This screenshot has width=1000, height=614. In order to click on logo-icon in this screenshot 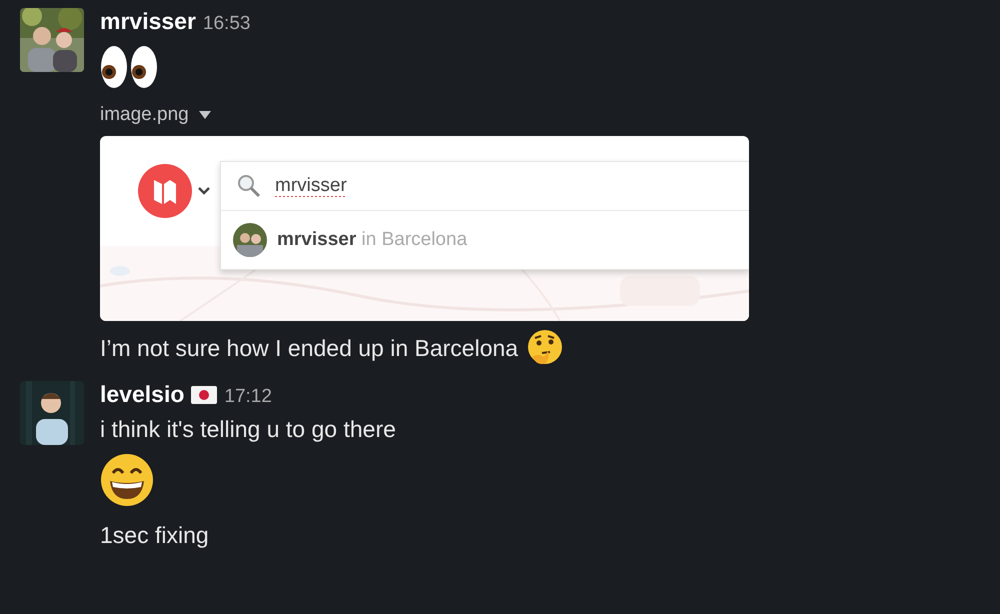, I will do `click(165, 191)`.